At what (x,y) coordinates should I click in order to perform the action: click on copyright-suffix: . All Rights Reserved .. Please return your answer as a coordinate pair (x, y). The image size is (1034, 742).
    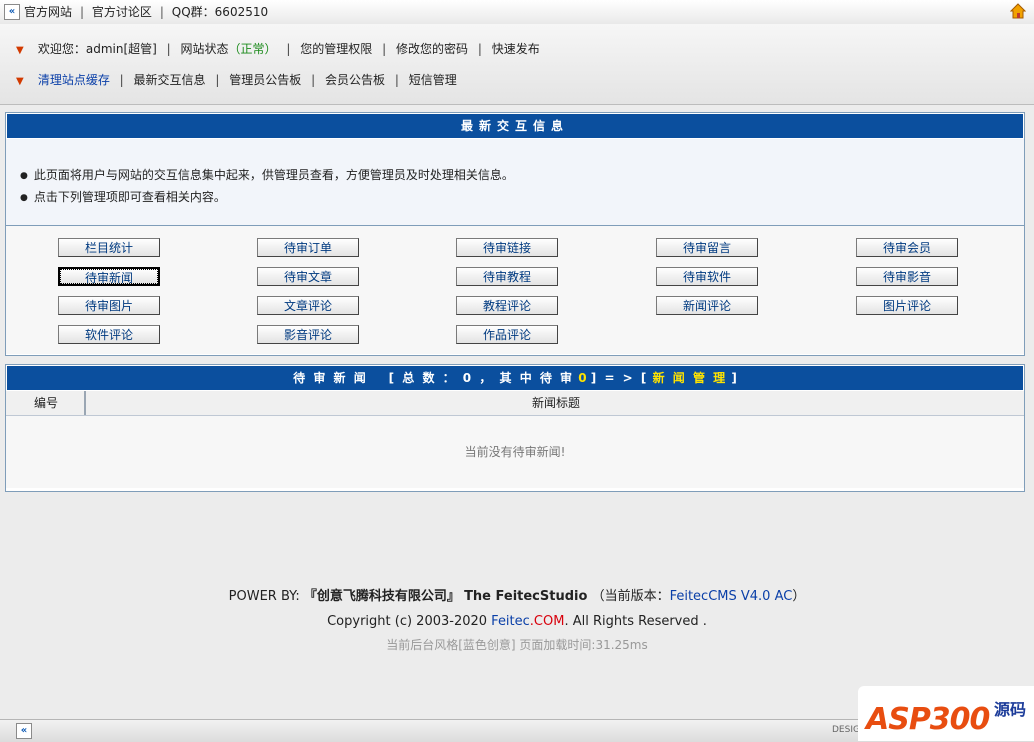
    Looking at the image, I should click on (635, 621).